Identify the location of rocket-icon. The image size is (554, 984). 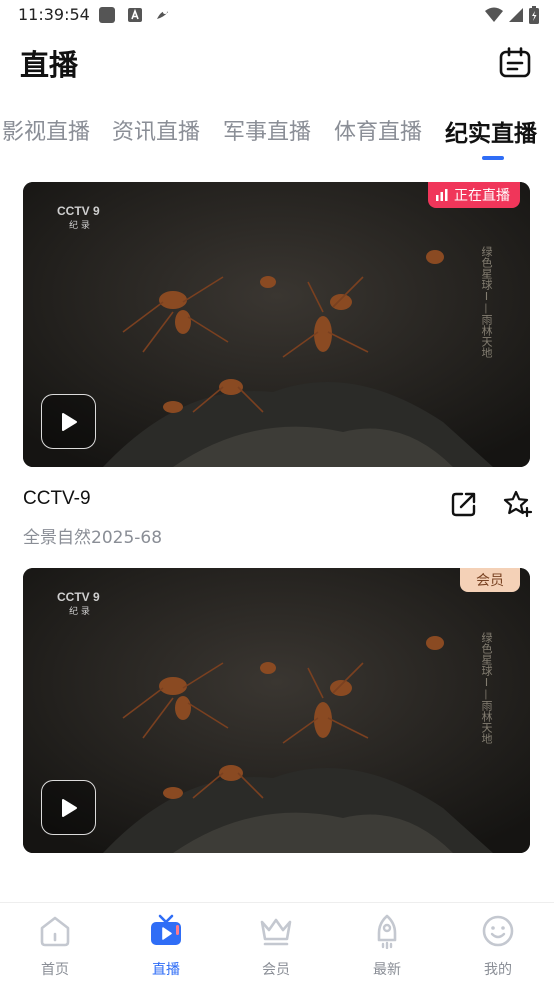
(387, 931).